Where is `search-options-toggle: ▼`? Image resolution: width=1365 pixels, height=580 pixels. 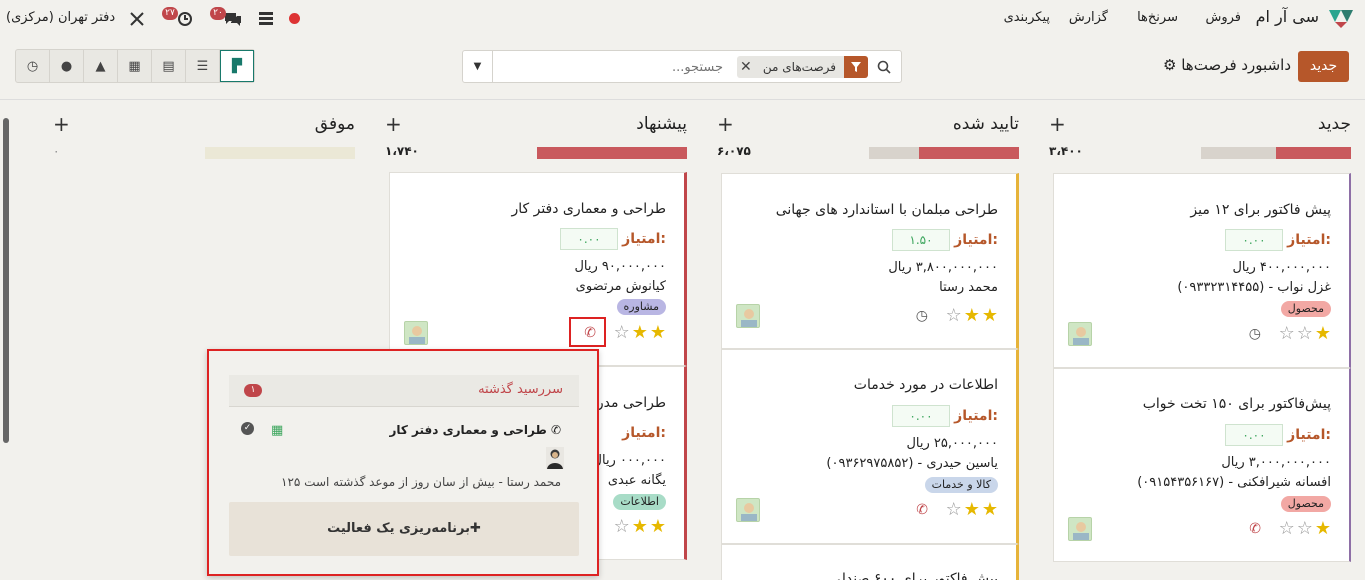
search-options-toggle: ▼ is located at coordinates (478, 66).